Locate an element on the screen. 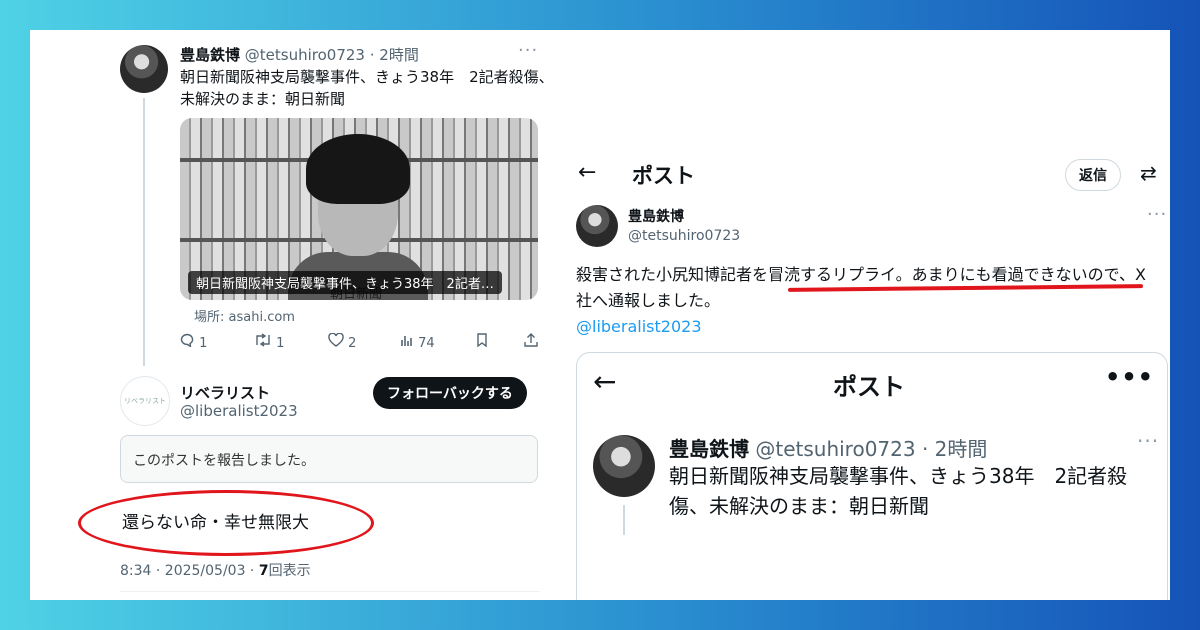  views-chart-icon is located at coordinates (406, 341).